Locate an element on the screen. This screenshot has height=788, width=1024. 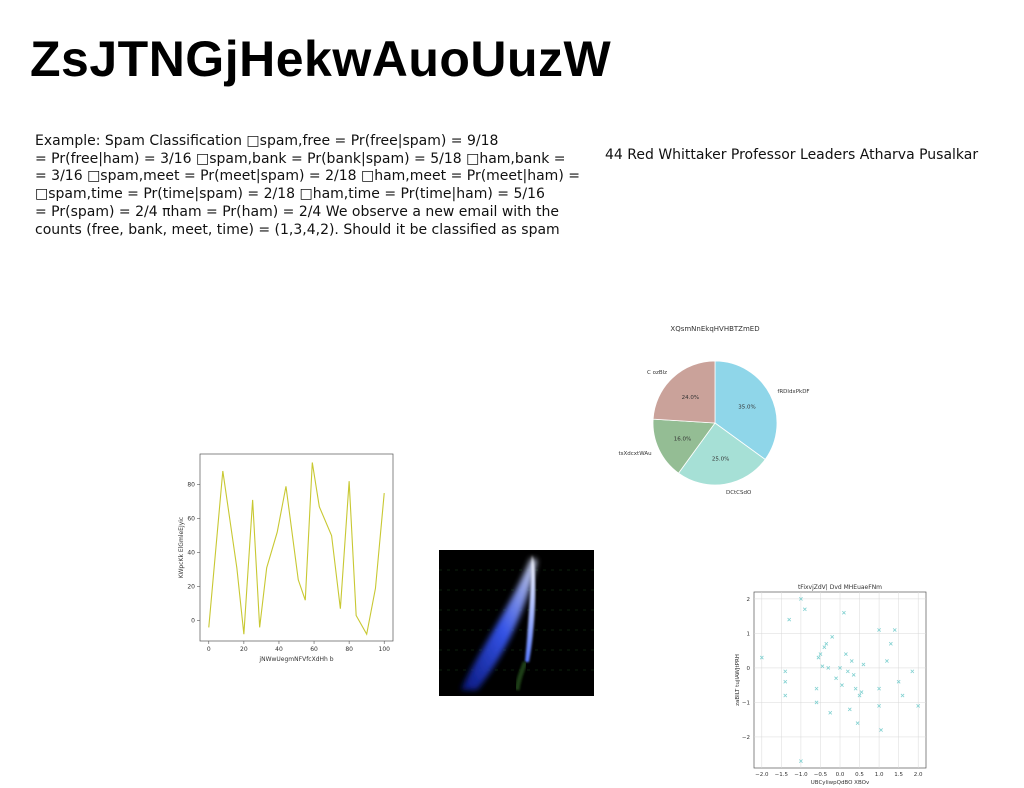
pie-value-label: 35.0% is located at coordinates (746, 408).